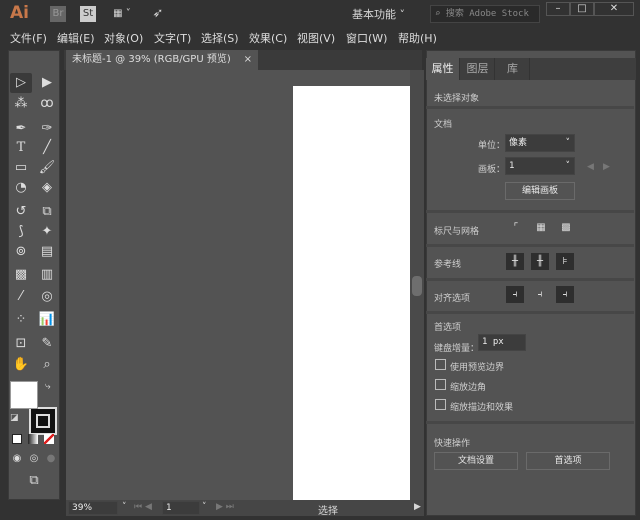  I want to click on artboard-dropdown-icon: ˅, so click(204, 507).